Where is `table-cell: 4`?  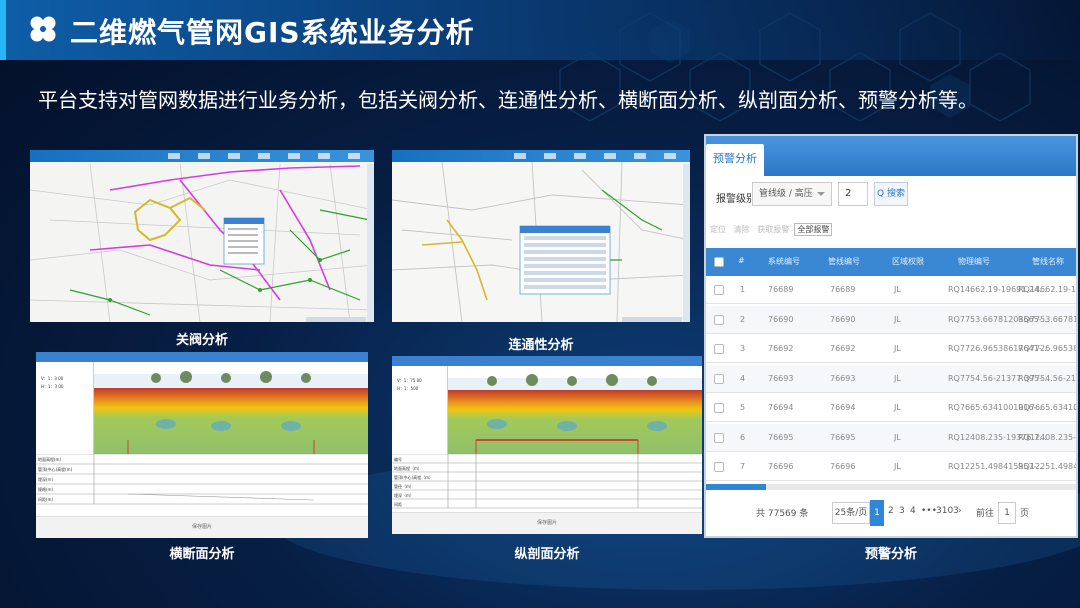 table-cell: 4 is located at coordinates (743, 378).